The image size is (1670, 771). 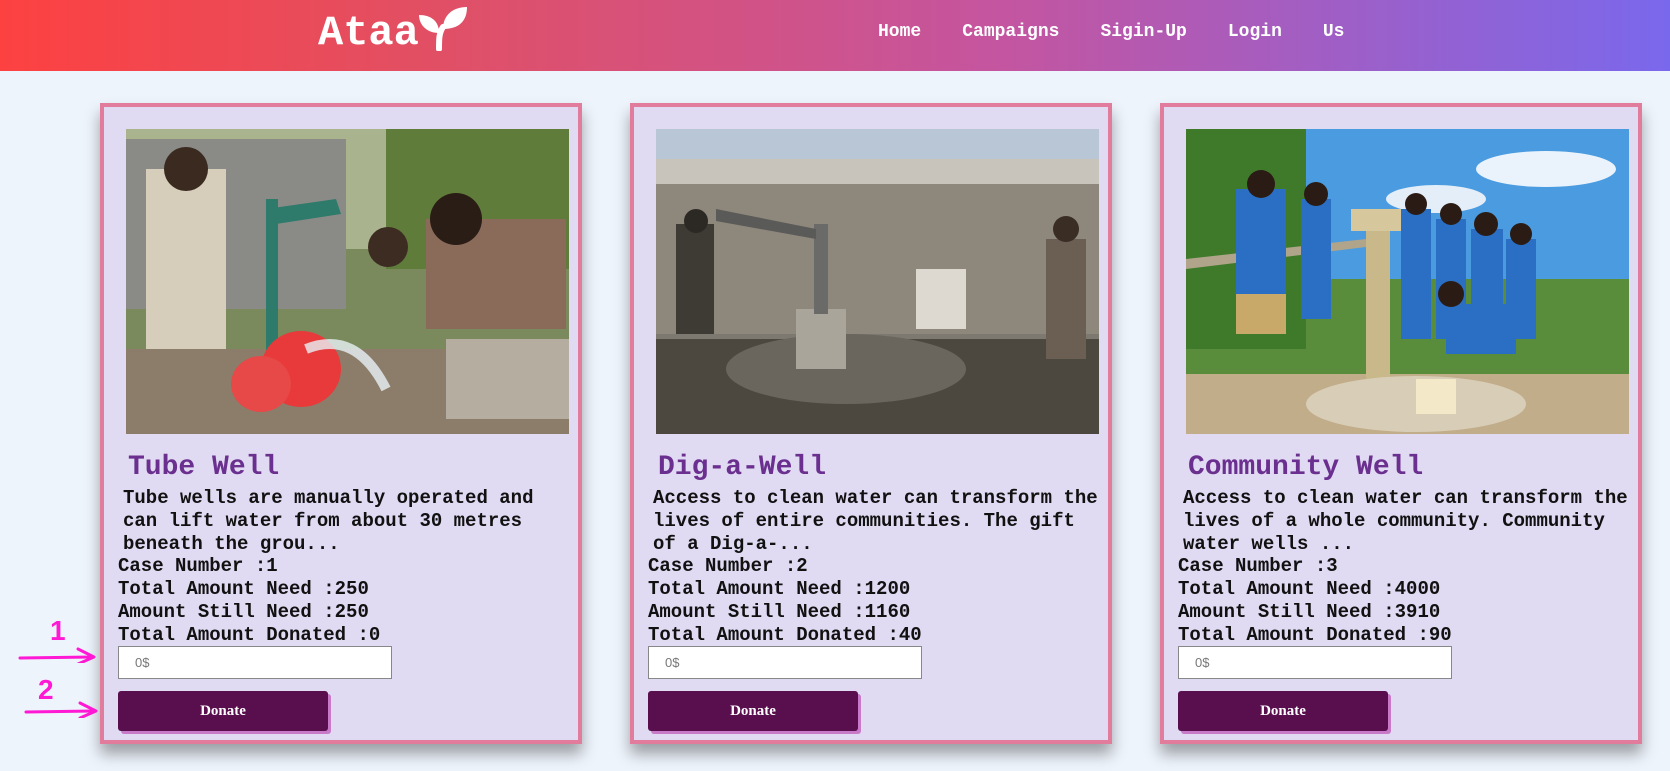 I want to click on annotation-number-2: 2, so click(x=46, y=689).